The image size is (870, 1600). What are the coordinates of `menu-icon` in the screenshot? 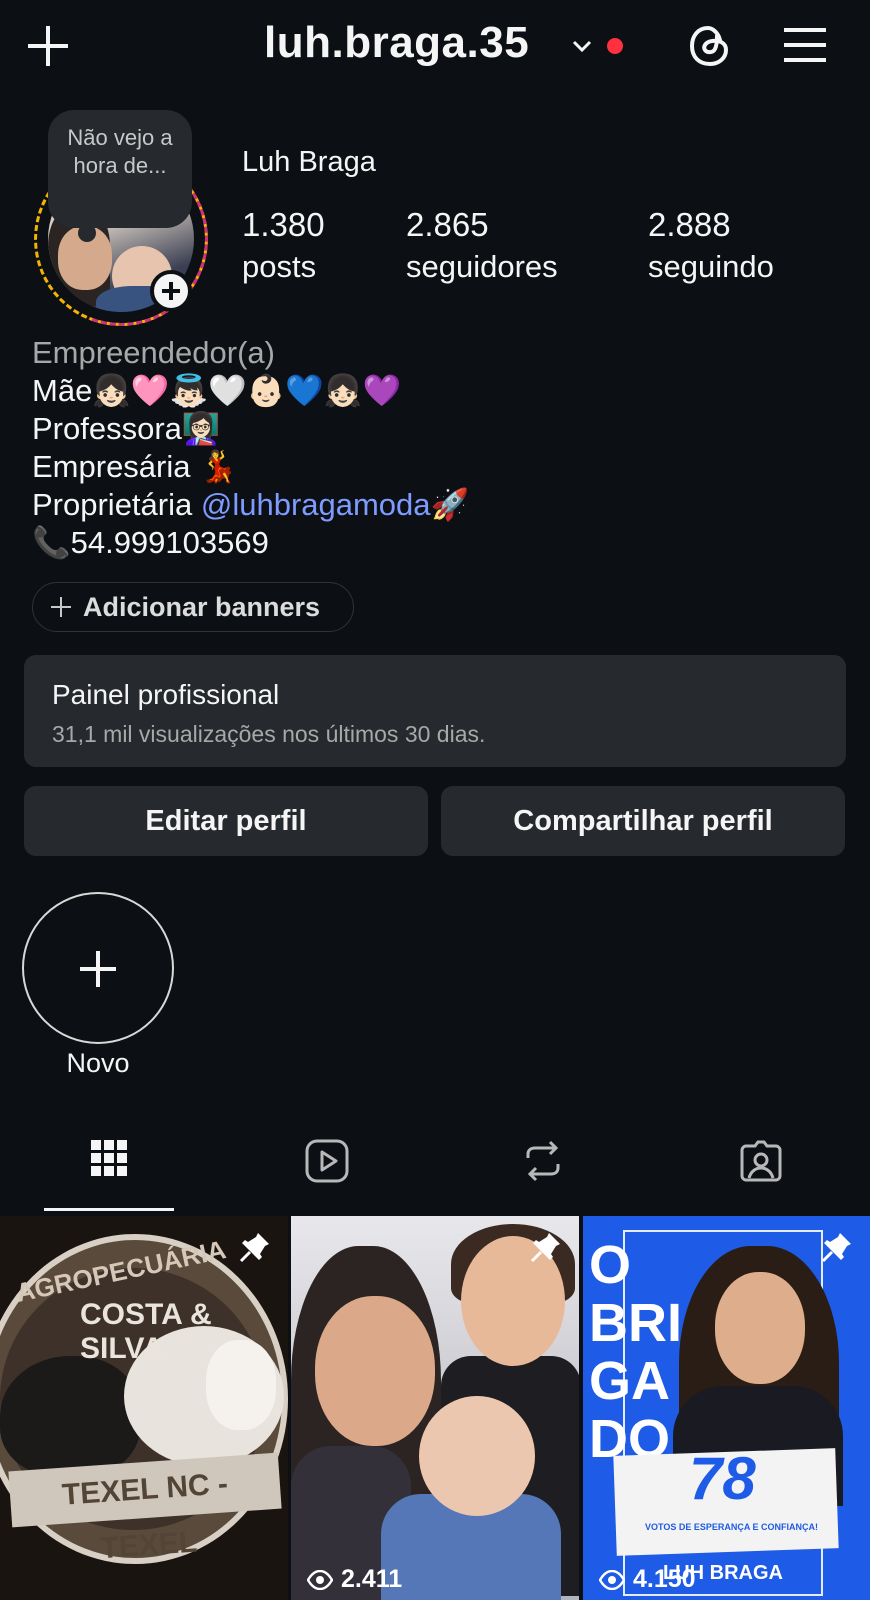 It's located at (805, 45).